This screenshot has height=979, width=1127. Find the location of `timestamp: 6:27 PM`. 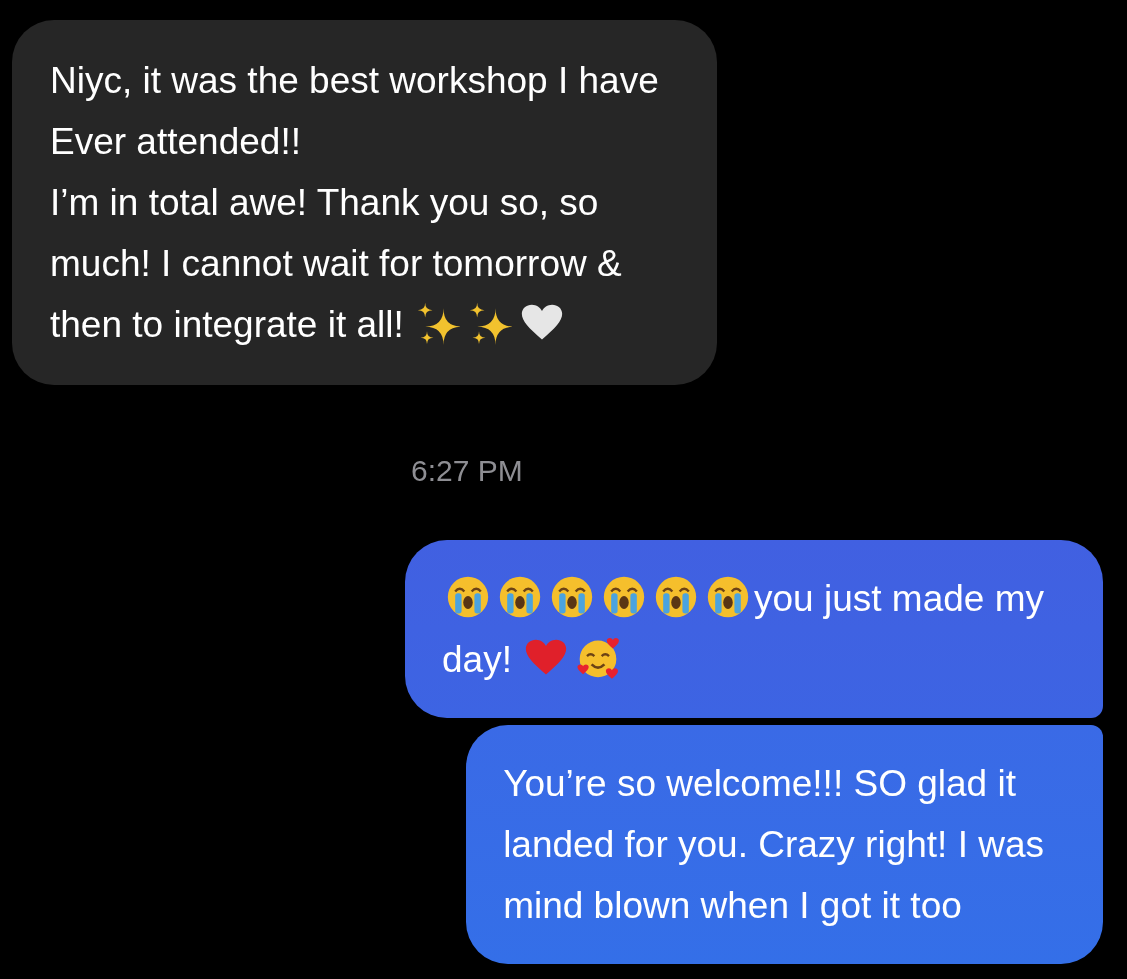

timestamp: 6:27 PM is located at coordinates (467, 471).